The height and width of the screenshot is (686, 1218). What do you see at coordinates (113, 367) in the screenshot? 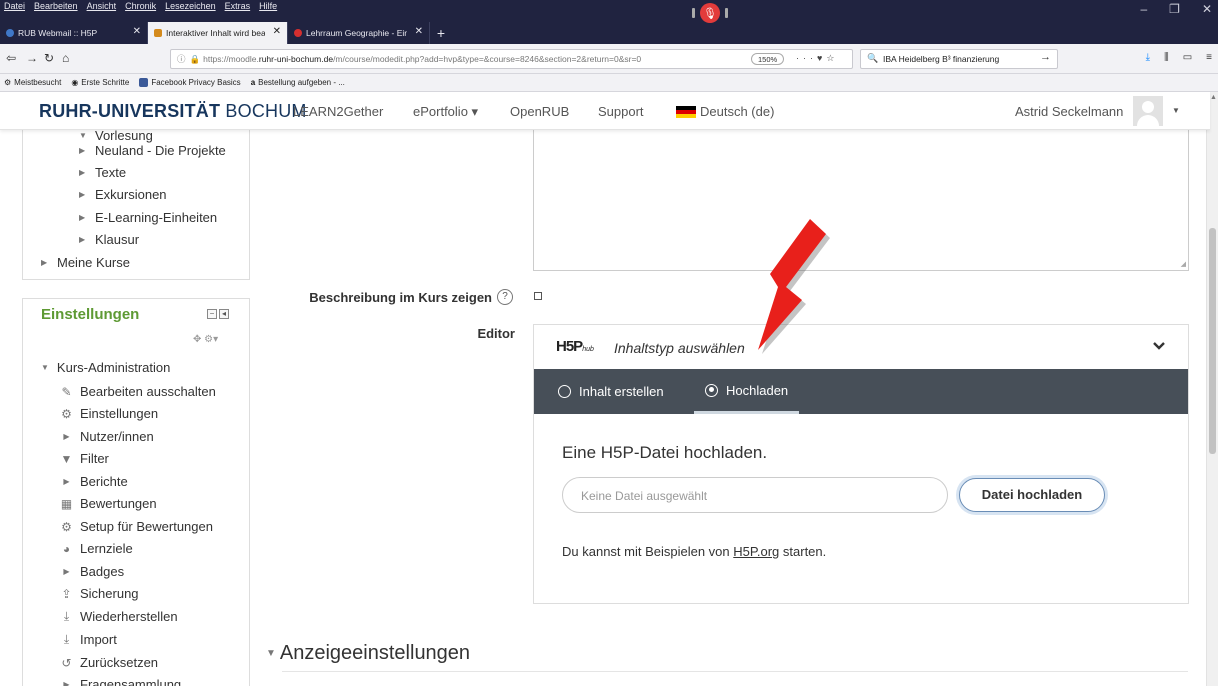
I see `section-label: Kurs-Administration` at bounding box center [113, 367].